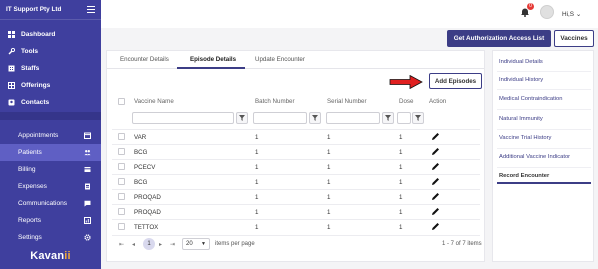 The height and width of the screenshot is (269, 598). What do you see at coordinates (547, 12) in the screenshot?
I see `avatar` at bounding box center [547, 12].